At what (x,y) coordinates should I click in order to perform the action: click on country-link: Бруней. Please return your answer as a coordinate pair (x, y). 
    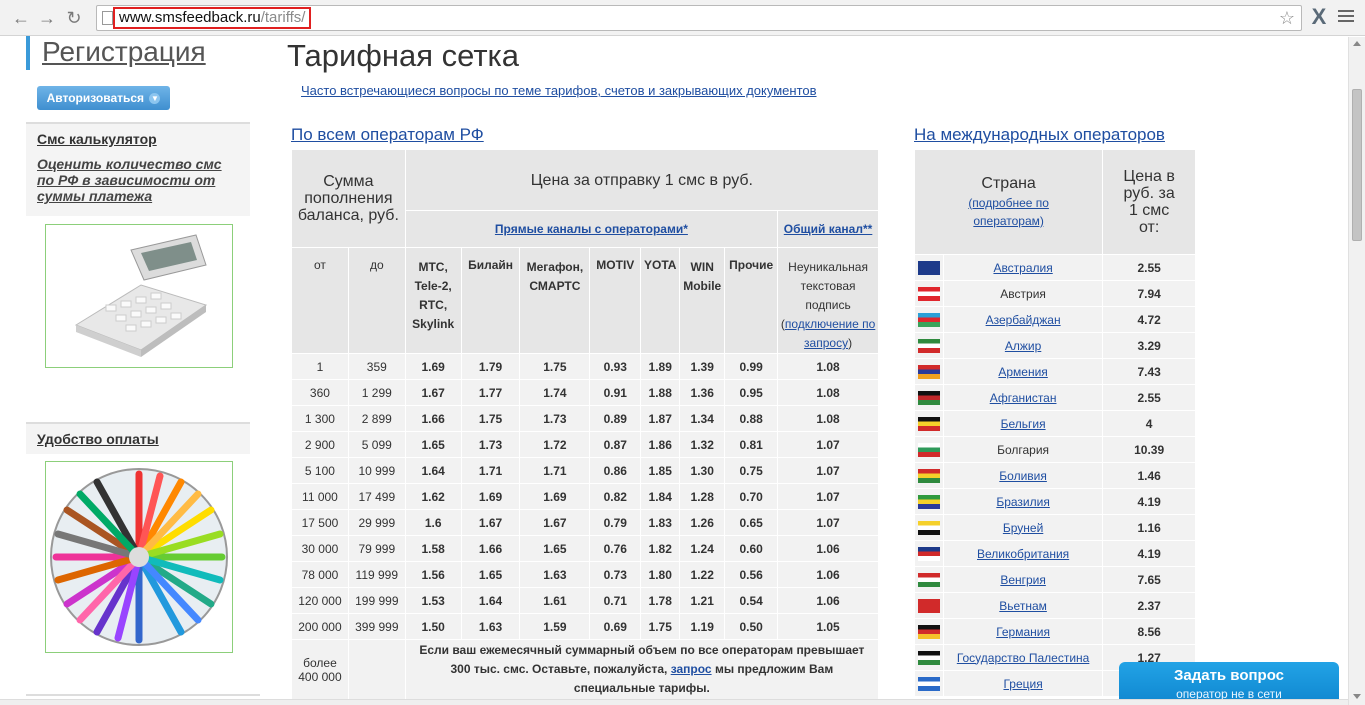
    Looking at the image, I should click on (1023, 528).